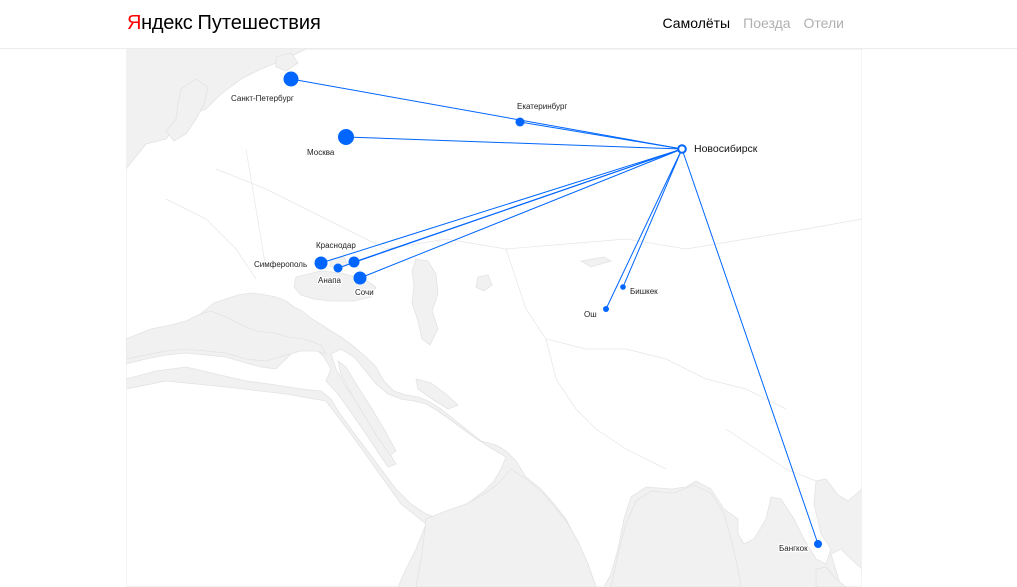  I want to click on destination-label: Сочи, so click(364, 292).